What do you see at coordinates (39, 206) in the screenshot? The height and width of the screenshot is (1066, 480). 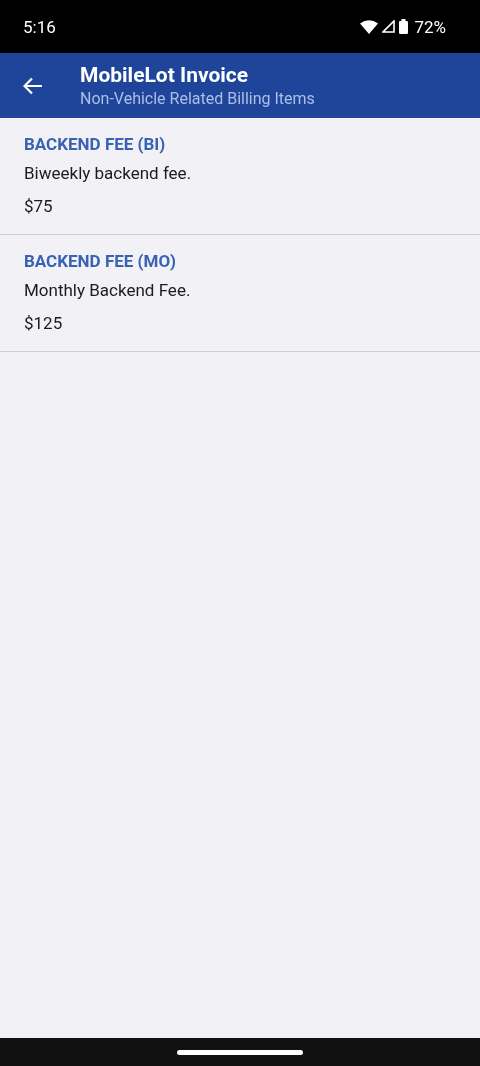 I see `item-price: $75` at bounding box center [39, 206].